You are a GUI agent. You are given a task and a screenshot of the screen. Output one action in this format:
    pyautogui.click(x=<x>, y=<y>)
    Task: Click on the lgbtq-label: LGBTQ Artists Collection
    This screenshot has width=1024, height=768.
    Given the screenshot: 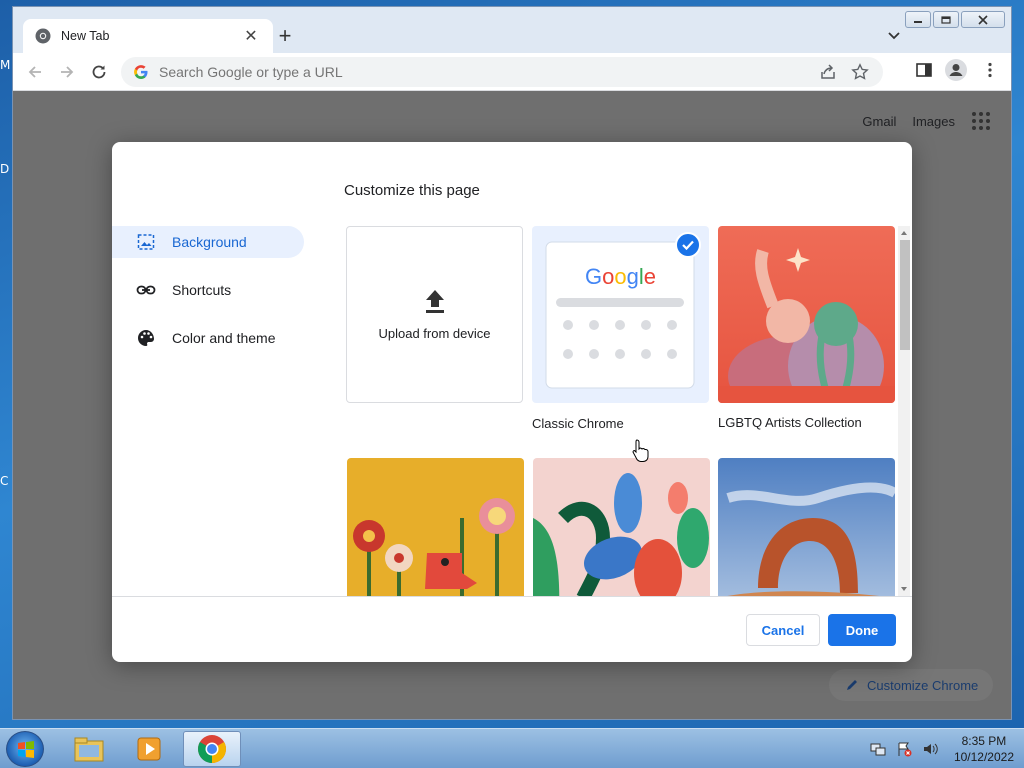 What is the action you would take?
    pyautogui.click(x=790, y=422)
    